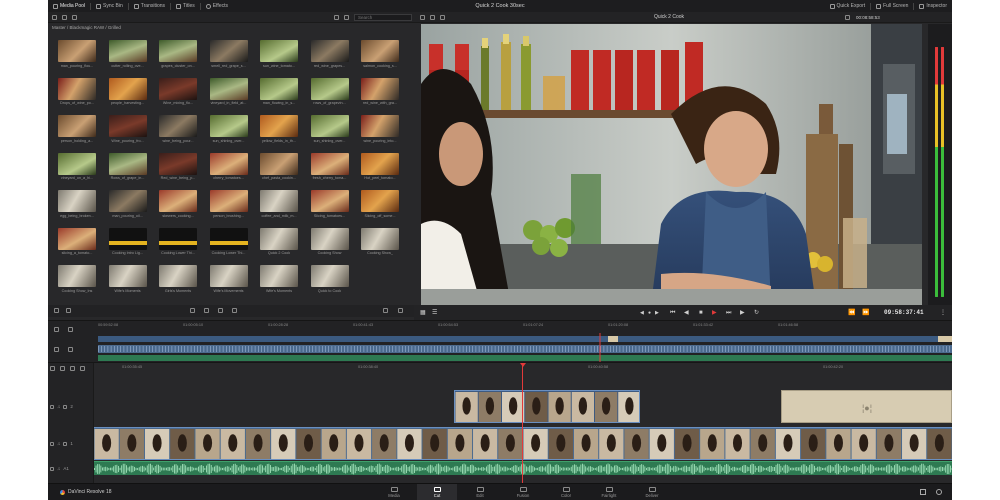  What do you see at coordinates (848, 6) in the screenshot?
I see `quick-export-button: Quick Export` at bounding box center [848, 6].